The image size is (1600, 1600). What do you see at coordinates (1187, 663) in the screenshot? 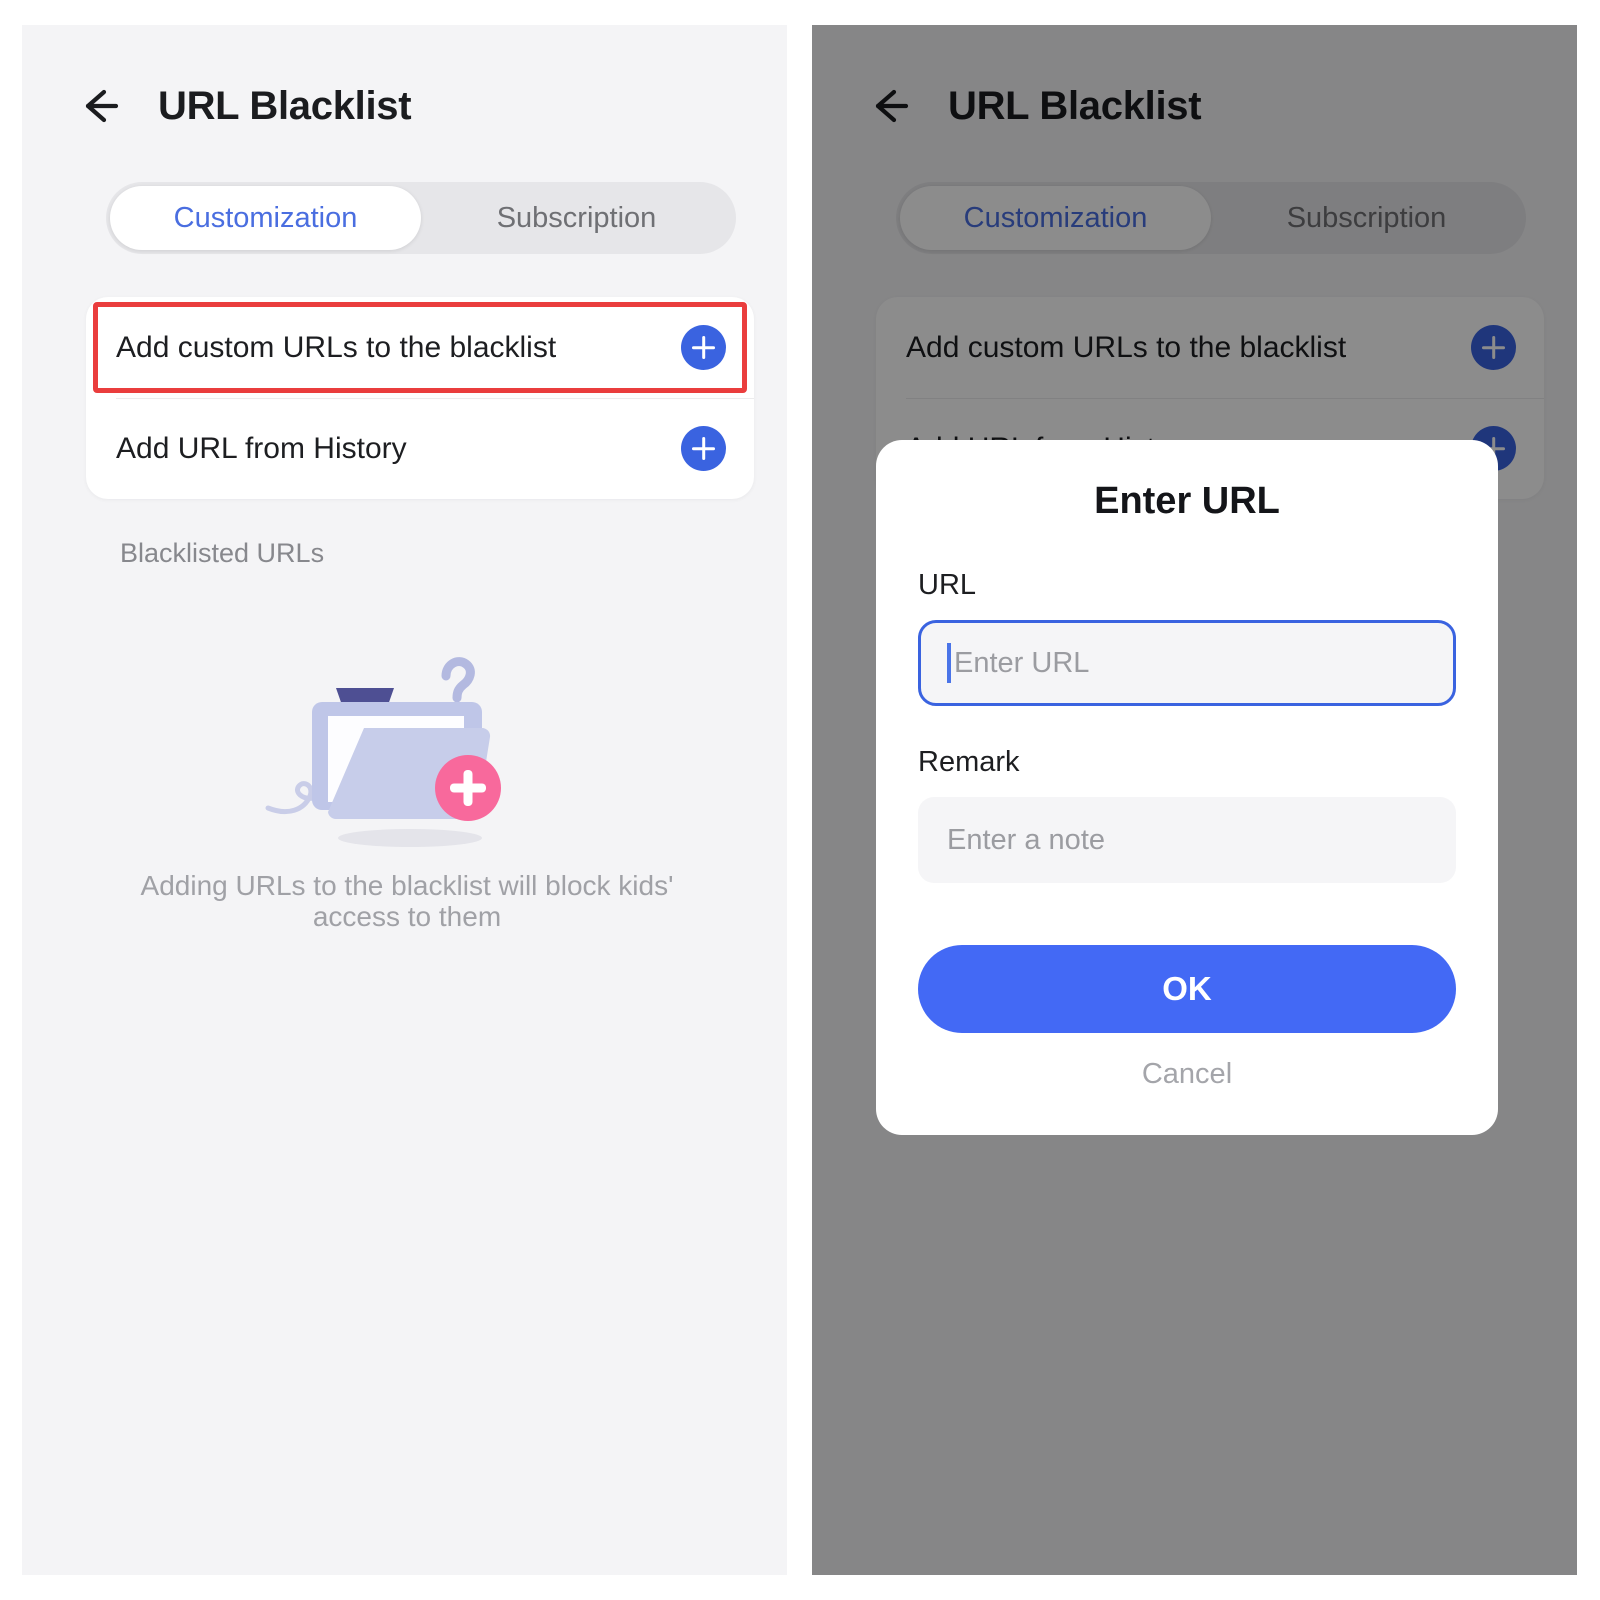
I see `url-input: Enter URL` at bounding box center [1187, 663].